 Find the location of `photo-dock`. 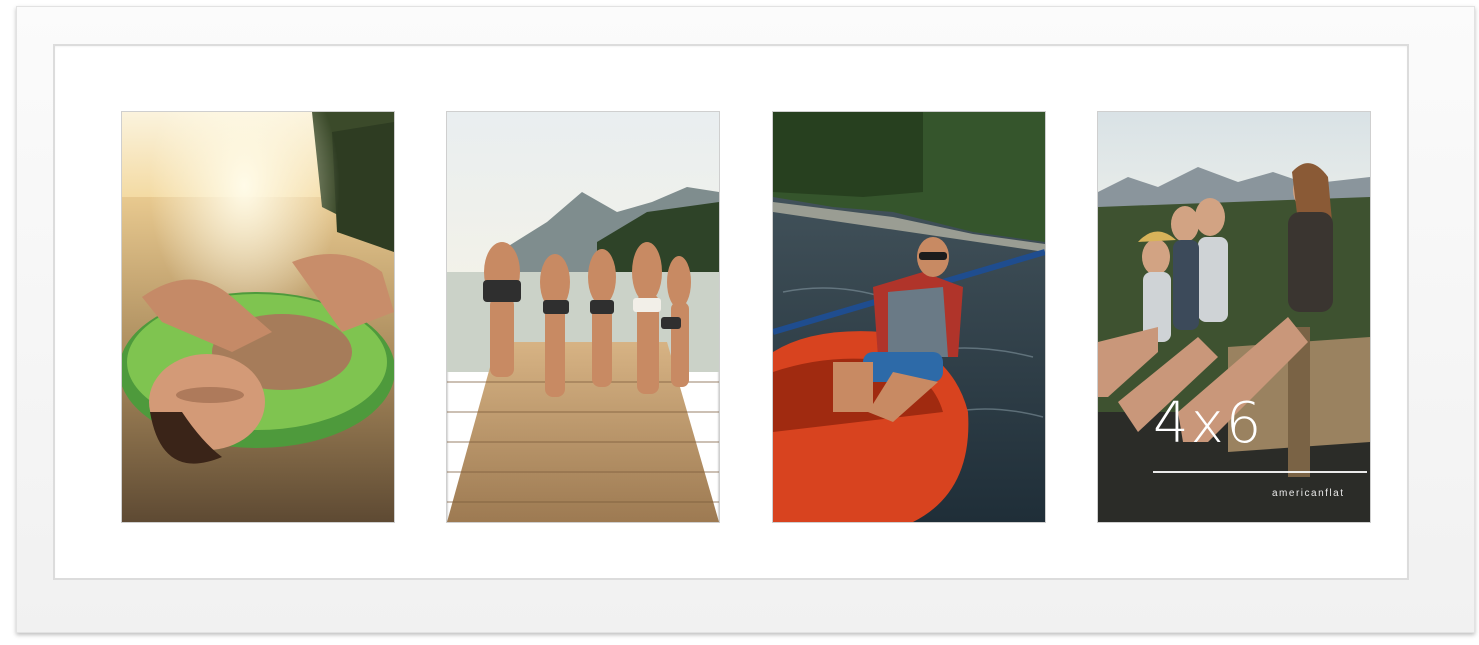

photo-dock is located at coordinates (583, 317).